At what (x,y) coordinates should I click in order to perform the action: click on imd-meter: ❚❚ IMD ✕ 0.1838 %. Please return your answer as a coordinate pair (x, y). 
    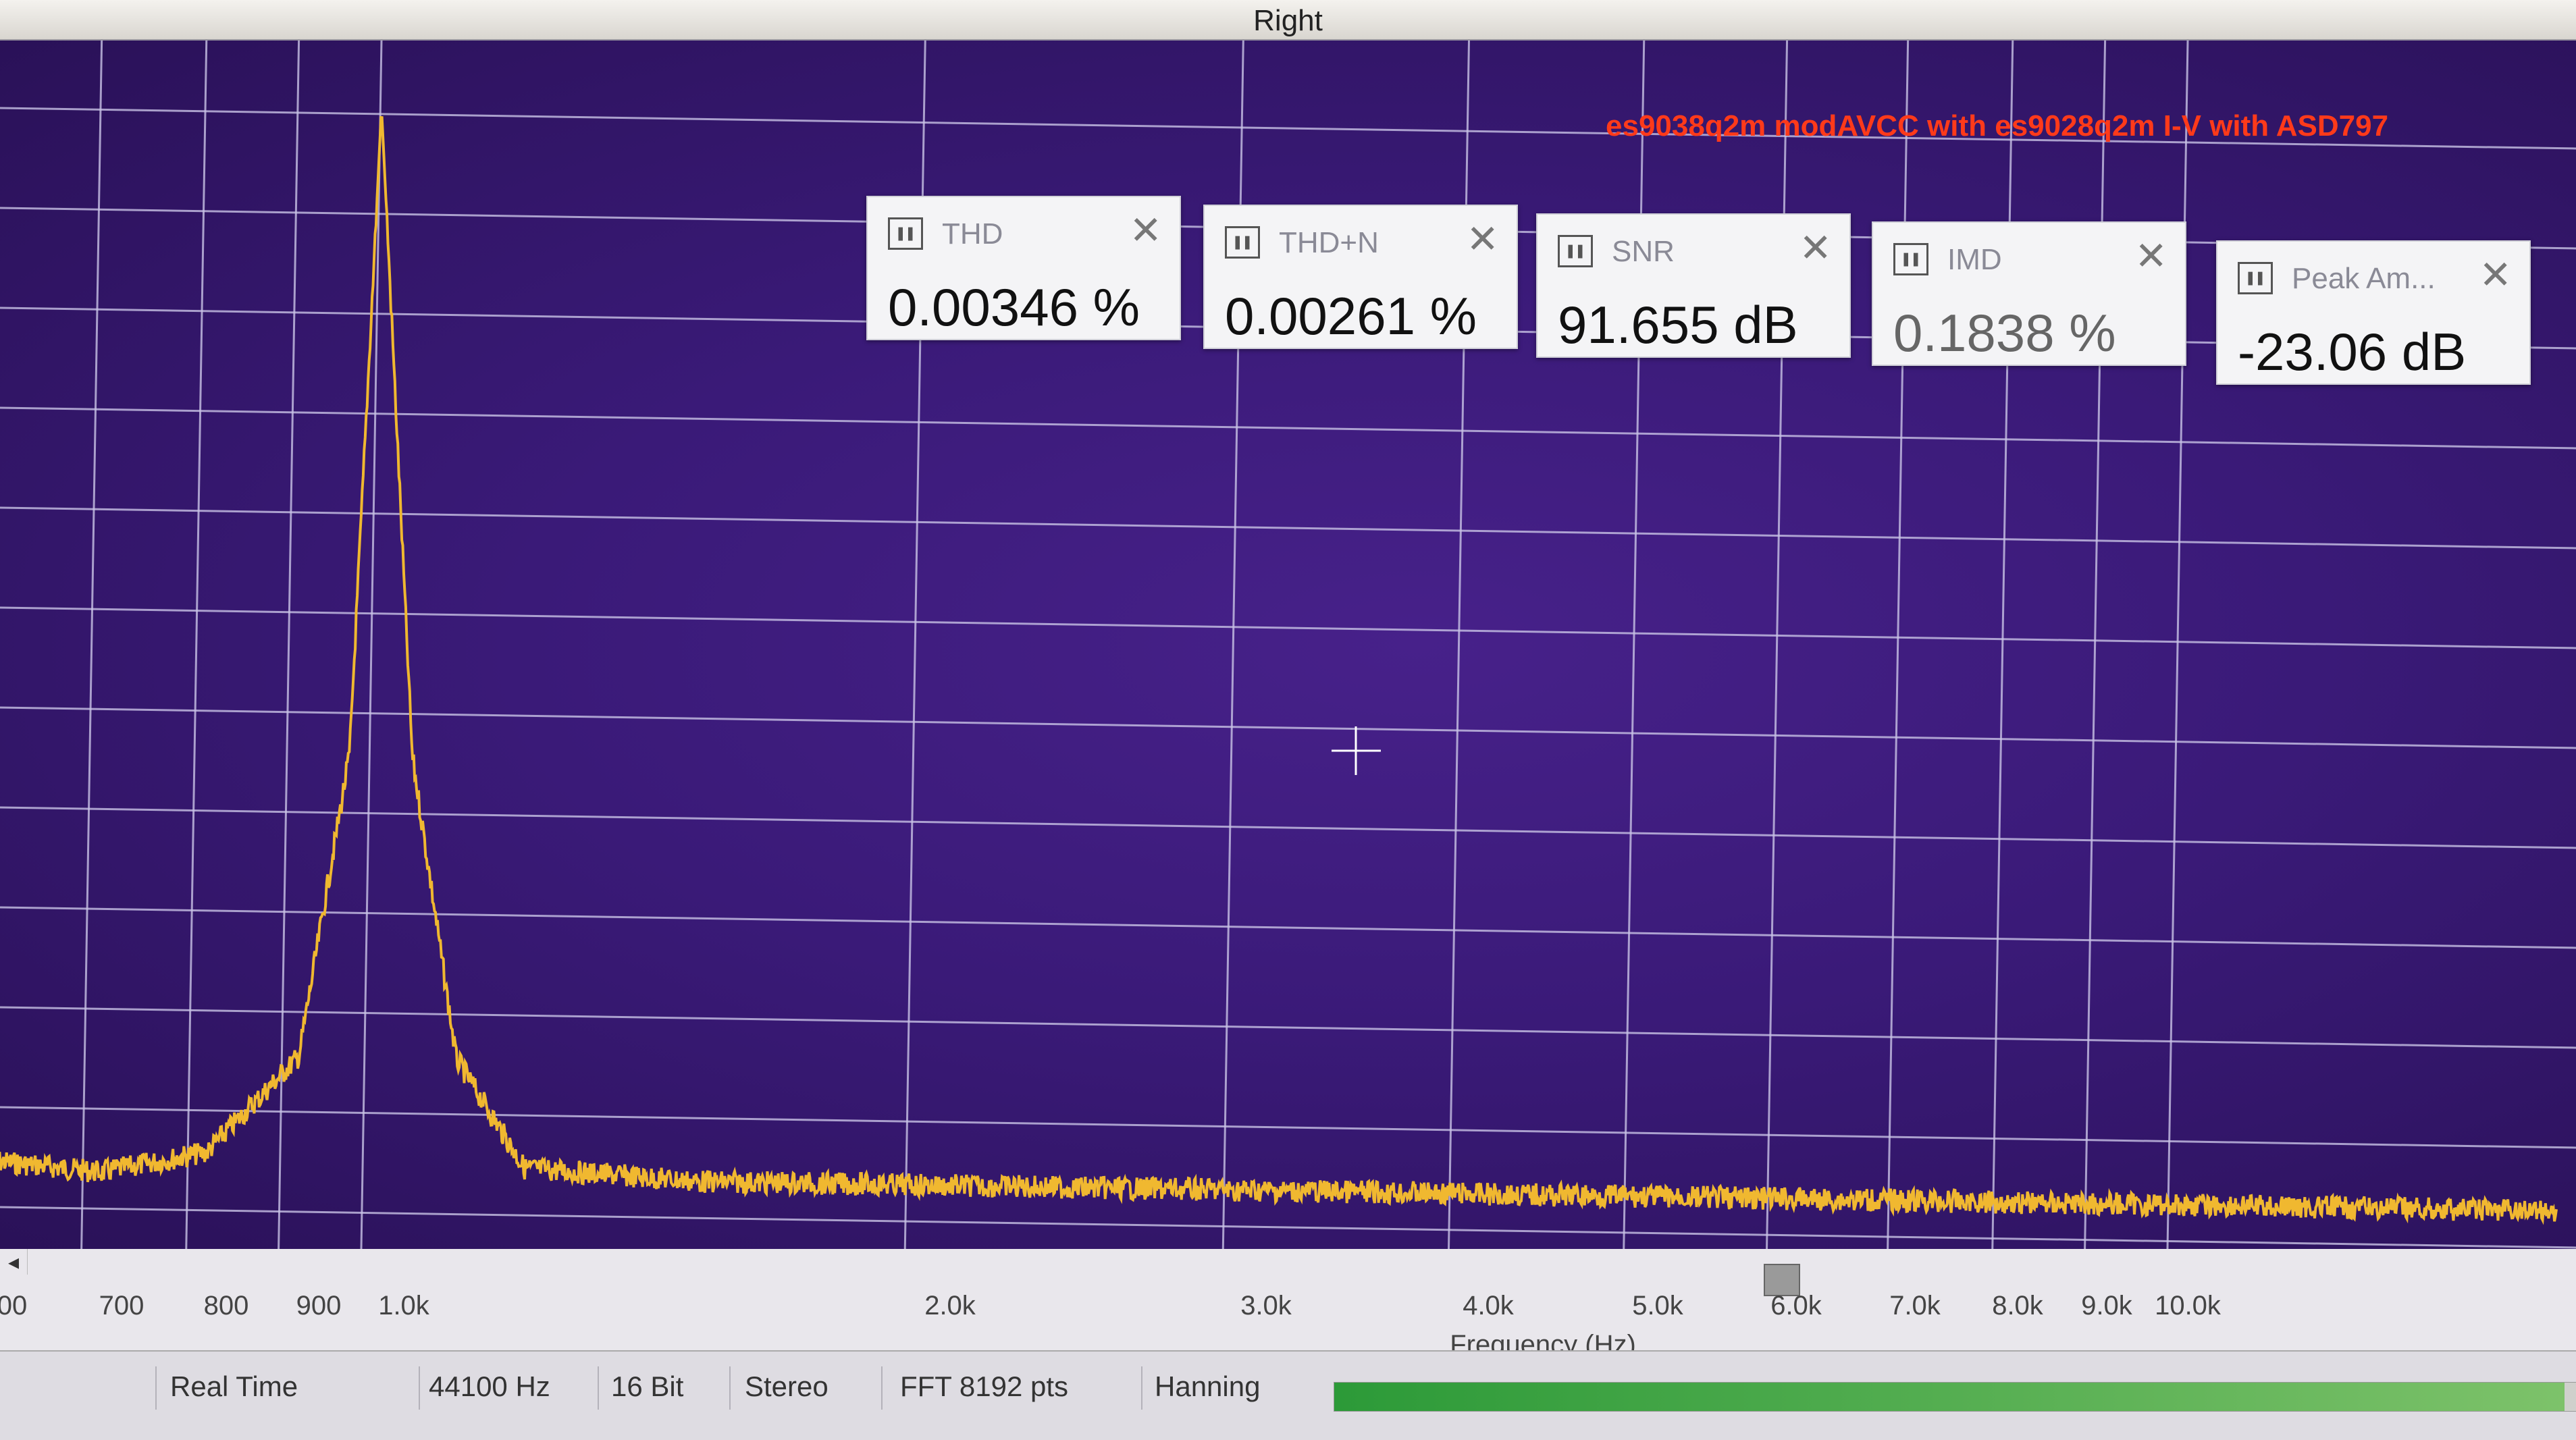
    Looking at the image, I should click on (2029, 293).